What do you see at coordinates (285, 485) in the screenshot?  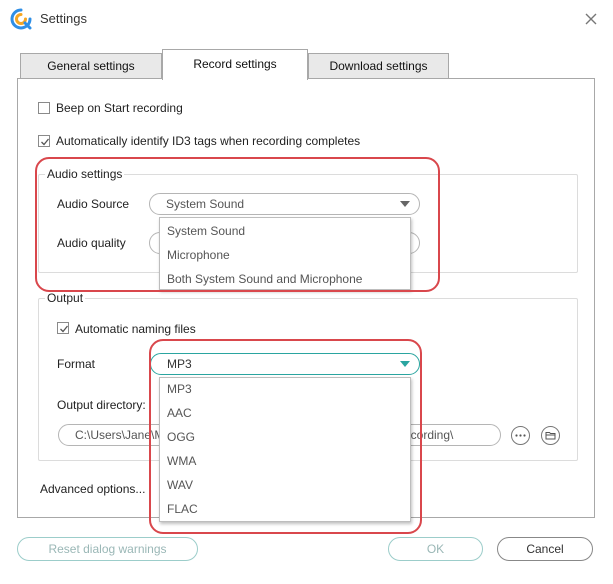 I see `format-option: WAV` at bounding box center [285, 485].